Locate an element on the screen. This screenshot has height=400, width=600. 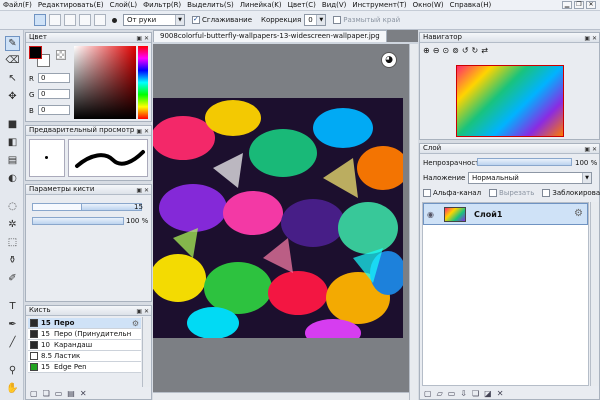
layer-settings-gear-icon: ⚙ is located at coordinates (578, 213).